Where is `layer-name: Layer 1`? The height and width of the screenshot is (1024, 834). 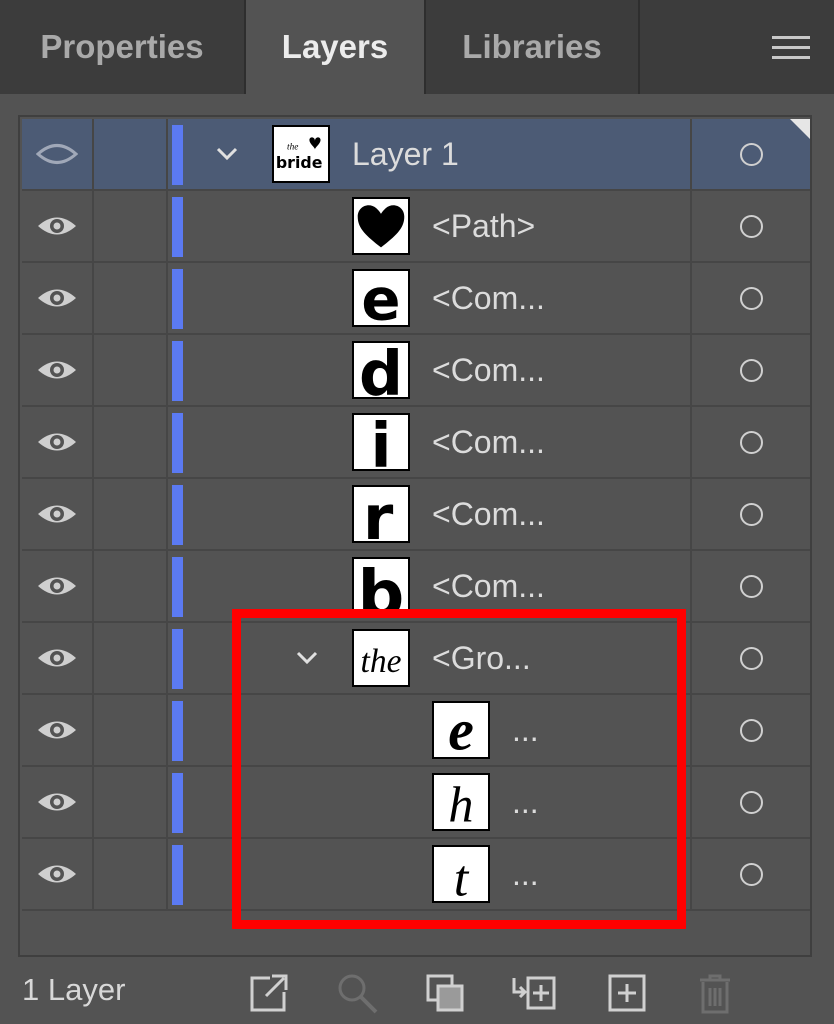 layer-name: Layer 1 is located at coordinates (405, 154).